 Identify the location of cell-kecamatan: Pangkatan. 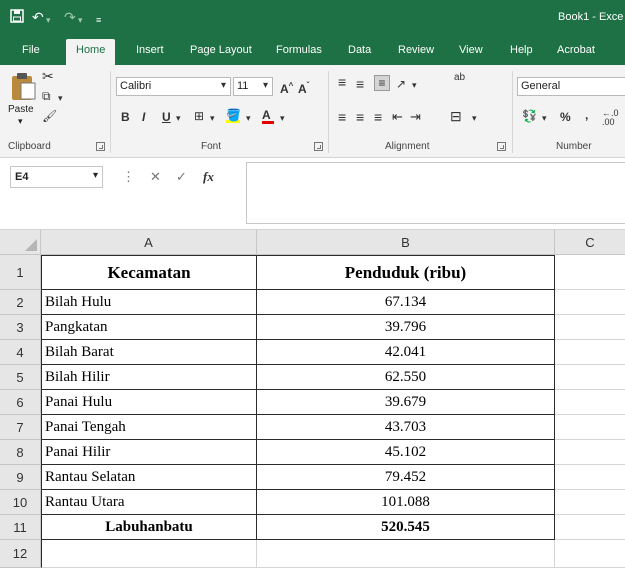
(149, 327).